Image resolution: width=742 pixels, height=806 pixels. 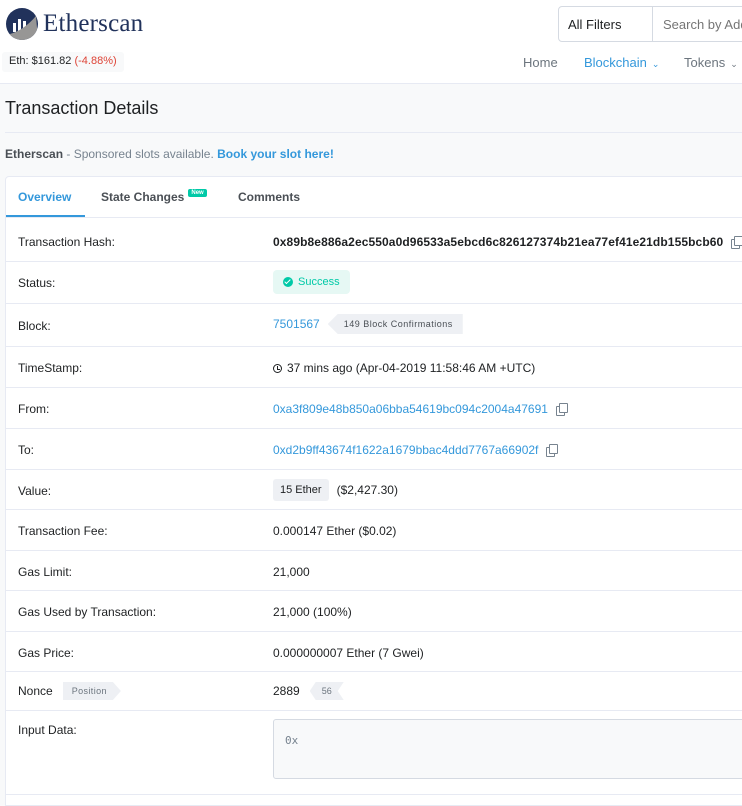 I want to click on value-wrap: 15 Ether ($2,427.30), so click(x=335, y=490).